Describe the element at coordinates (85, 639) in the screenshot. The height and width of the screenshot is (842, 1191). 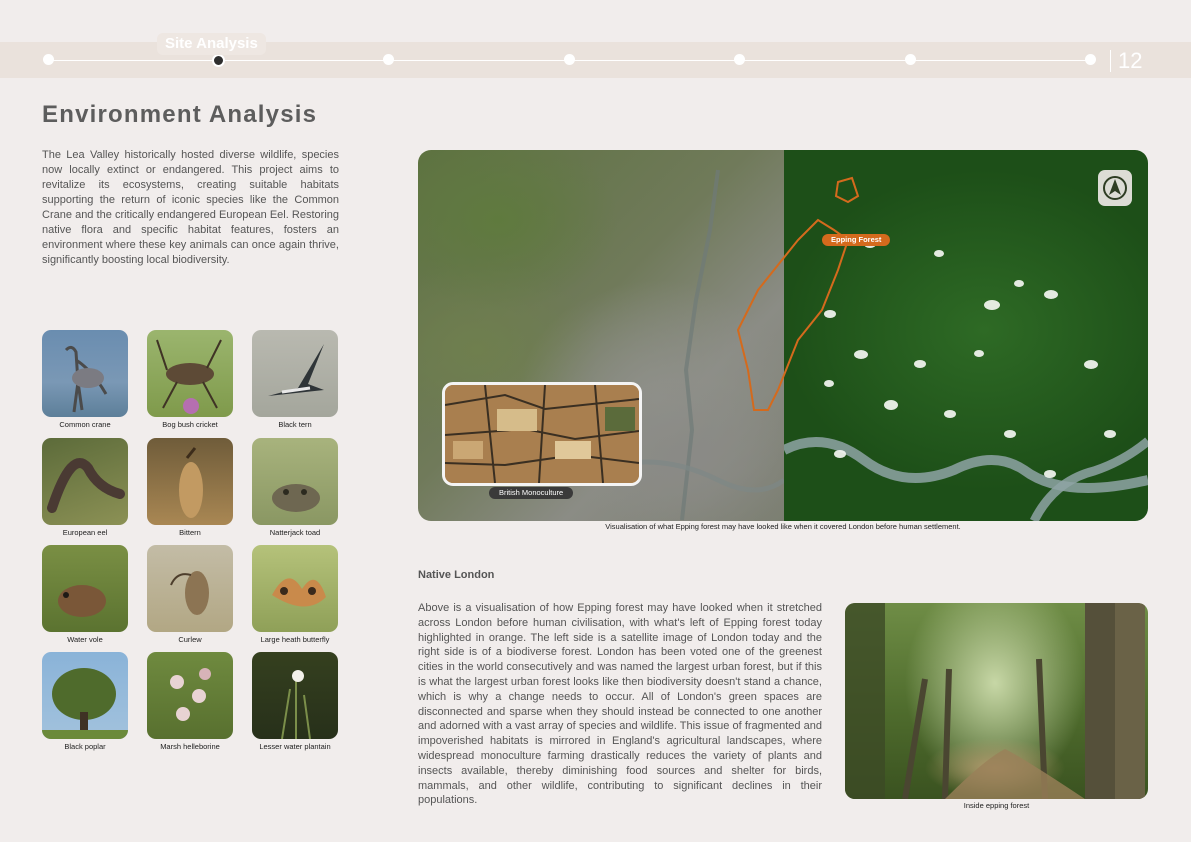
I see `species-name: Water vole` at that location.